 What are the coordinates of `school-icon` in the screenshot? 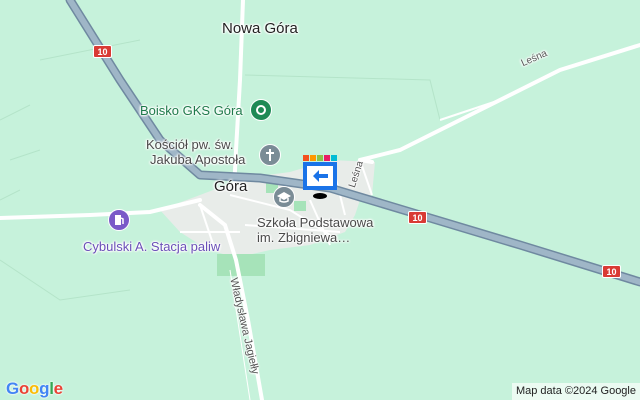 It's located at (284, 197).